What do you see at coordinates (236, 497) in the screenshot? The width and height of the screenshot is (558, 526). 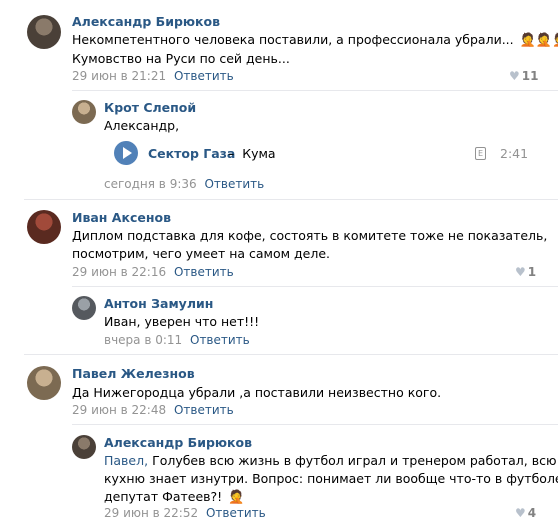 I see `facepalm-emoji-icon: 🤦` at bounding box center [236, 497].